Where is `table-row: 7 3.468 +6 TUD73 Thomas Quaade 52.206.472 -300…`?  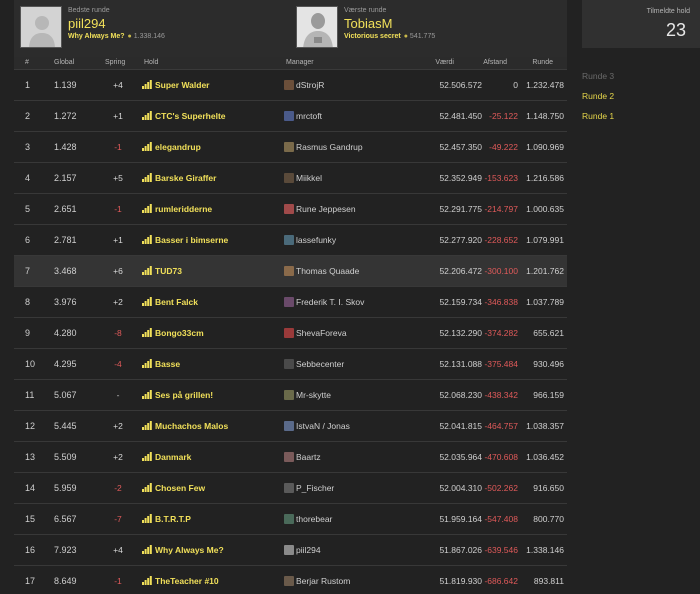 table-row: 7 3.468 +6 TUD73 Thomas Quaade 52.206.472 -300… is located at coordinates (290, 271).